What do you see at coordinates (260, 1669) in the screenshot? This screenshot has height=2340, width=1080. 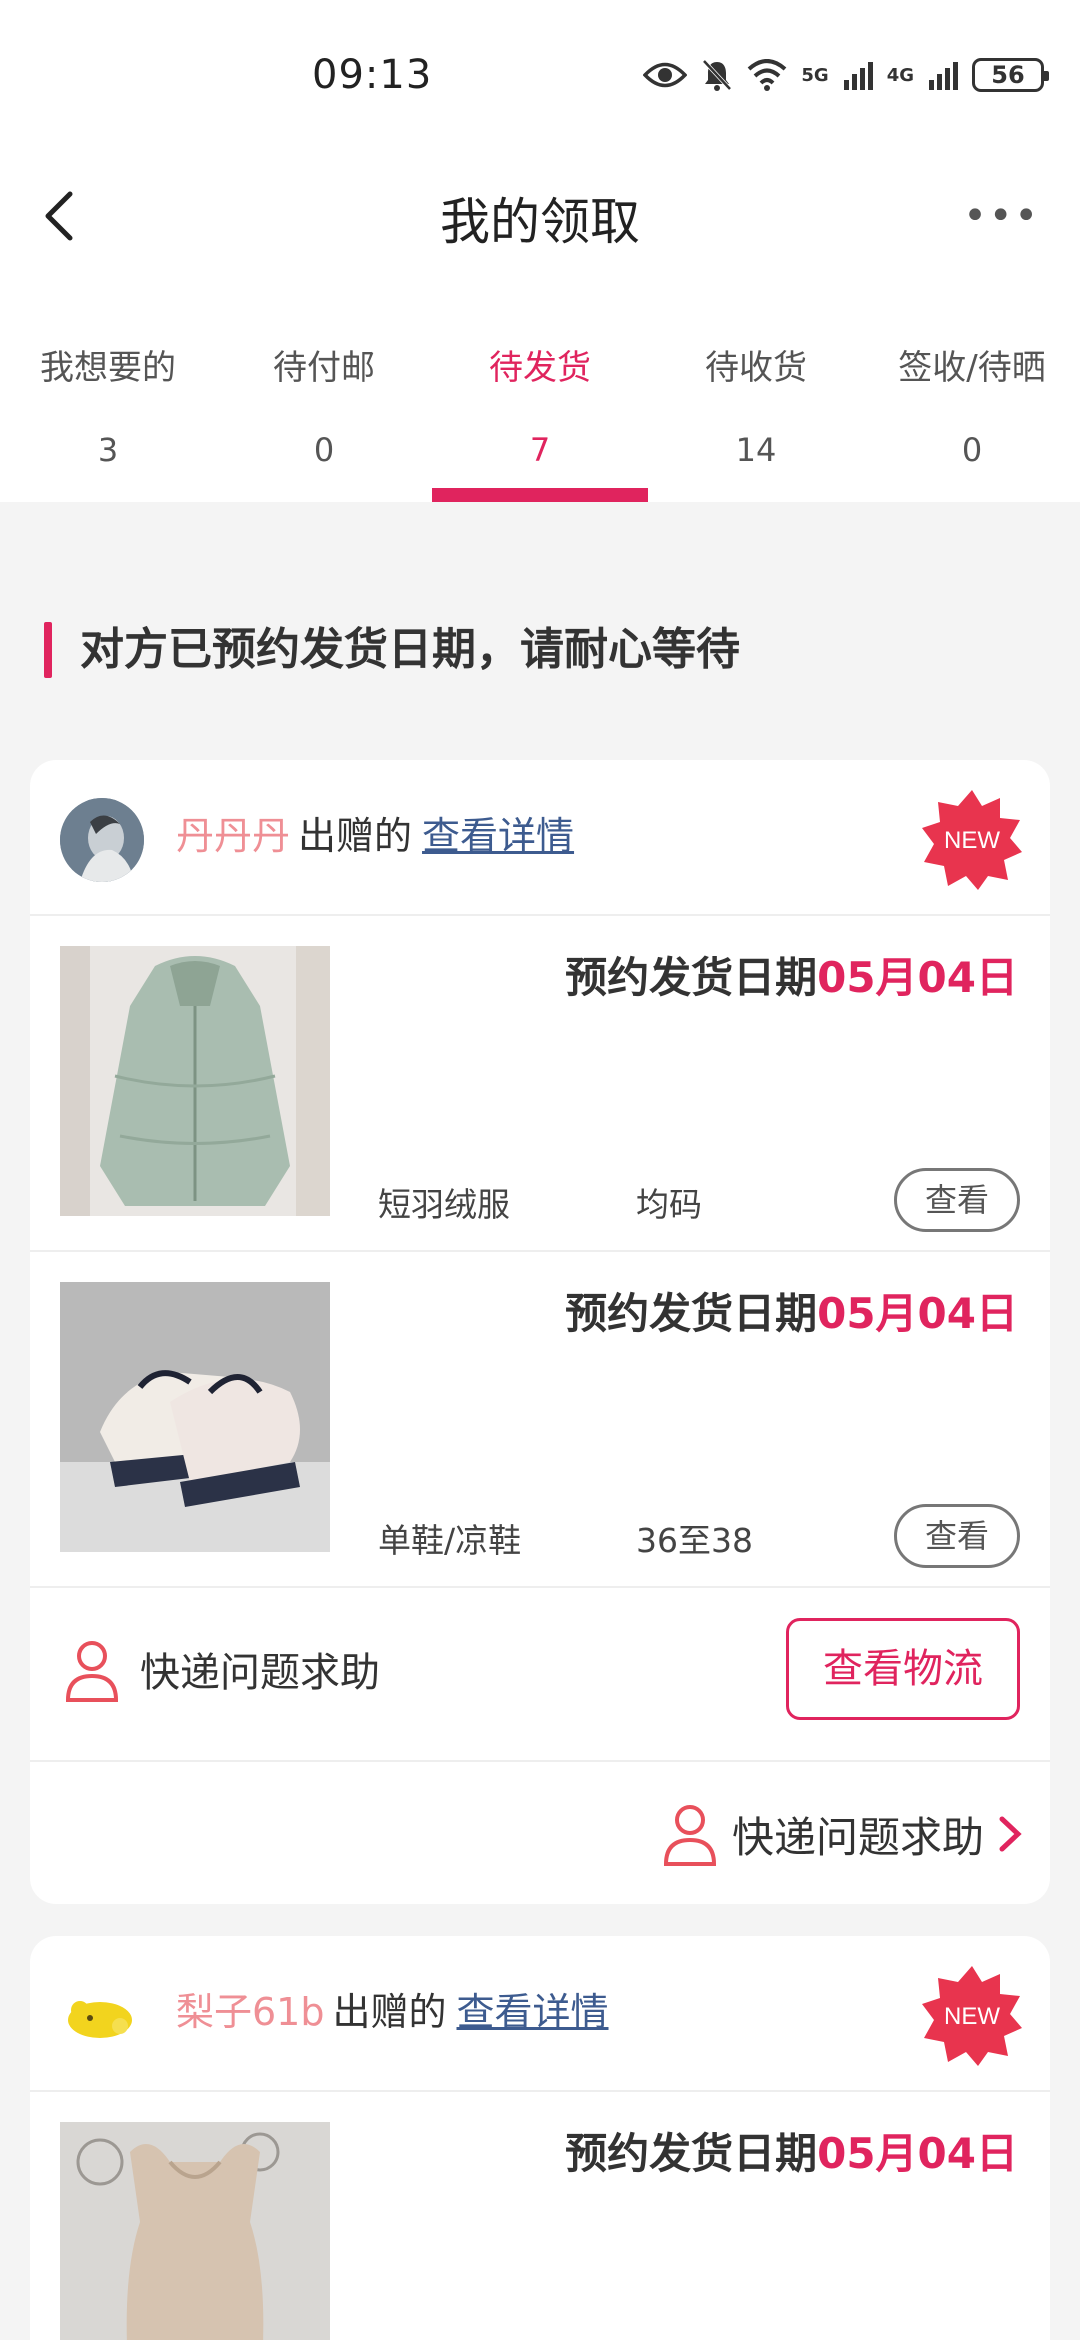 I see `shipping-help-label: 快递问题求助` at bounding box center [260, 1669].